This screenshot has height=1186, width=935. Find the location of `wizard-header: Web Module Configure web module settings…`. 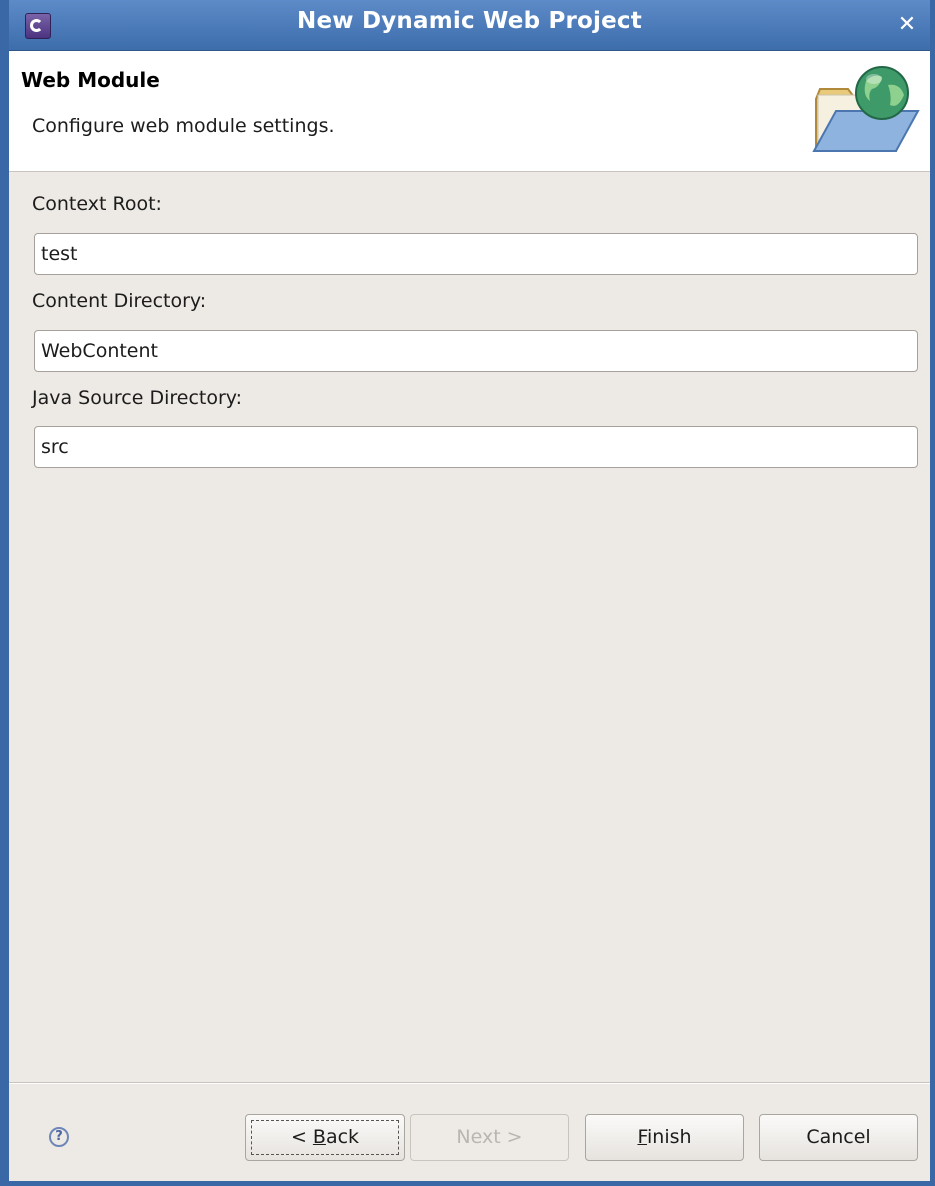

wizard-header: Web Module Configure web module settings… is located at coordinates (469, 111).